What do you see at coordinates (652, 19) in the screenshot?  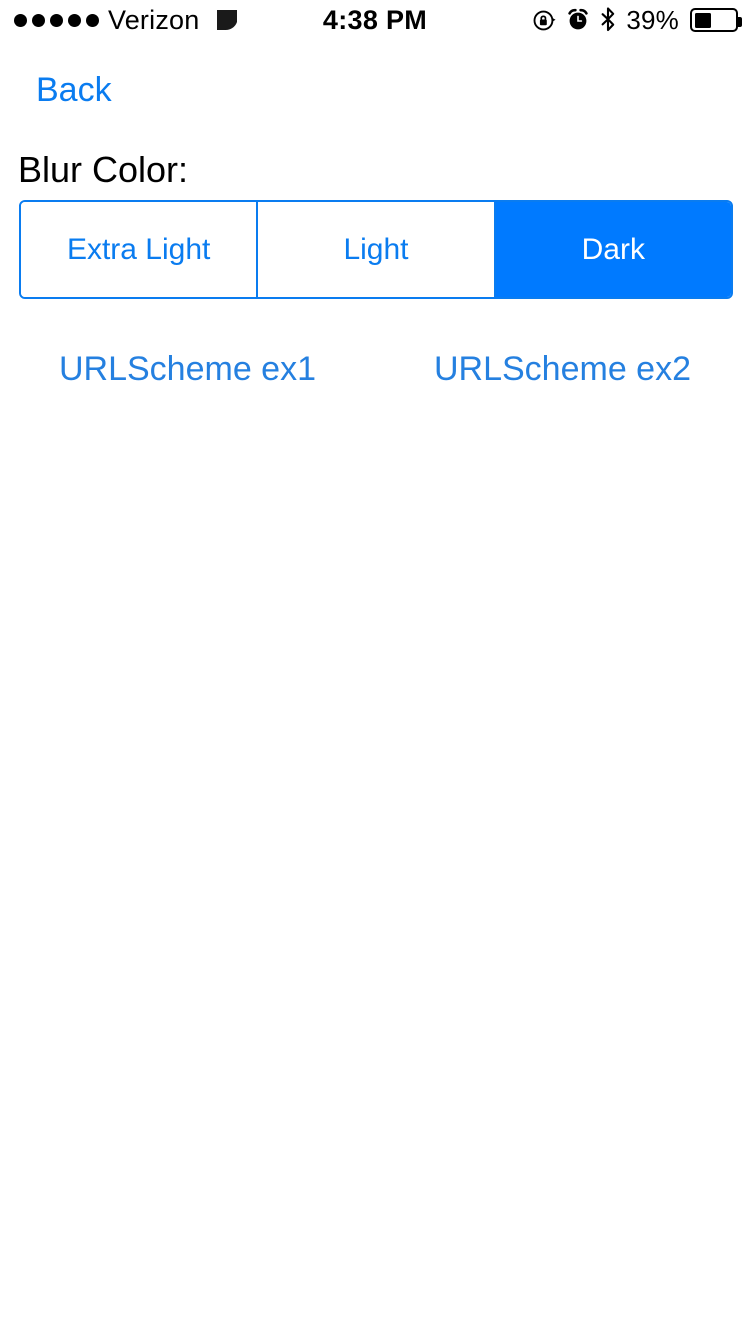 I see `battery-percentage-label: 39%` at bounding box center [652, 19].